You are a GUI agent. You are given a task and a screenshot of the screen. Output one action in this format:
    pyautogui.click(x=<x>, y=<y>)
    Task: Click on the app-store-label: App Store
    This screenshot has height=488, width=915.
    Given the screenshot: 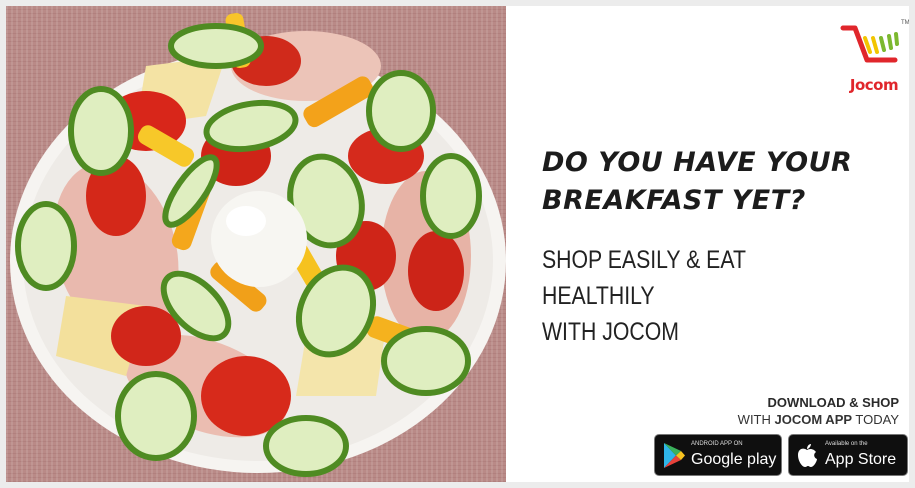 What is the action you would take?
    pyautogui.click(x=861, y=459)
    